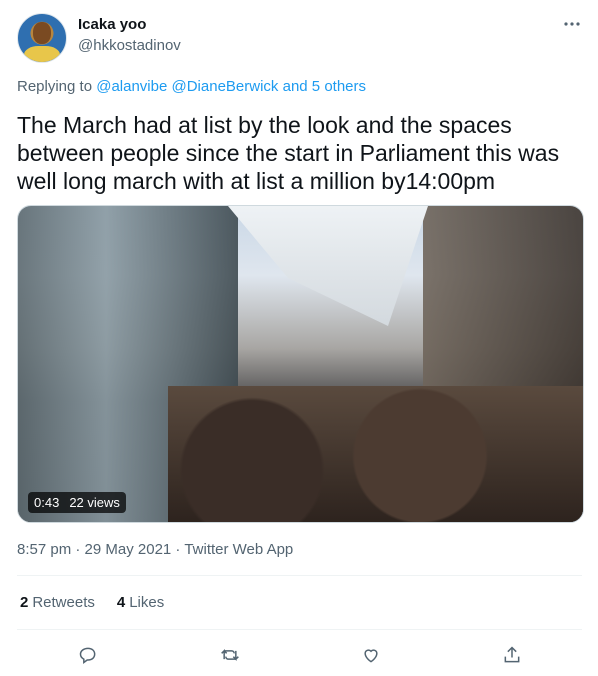 This screenshot has width=598, height=676. I want to click on share-icon, so click(512, 655).